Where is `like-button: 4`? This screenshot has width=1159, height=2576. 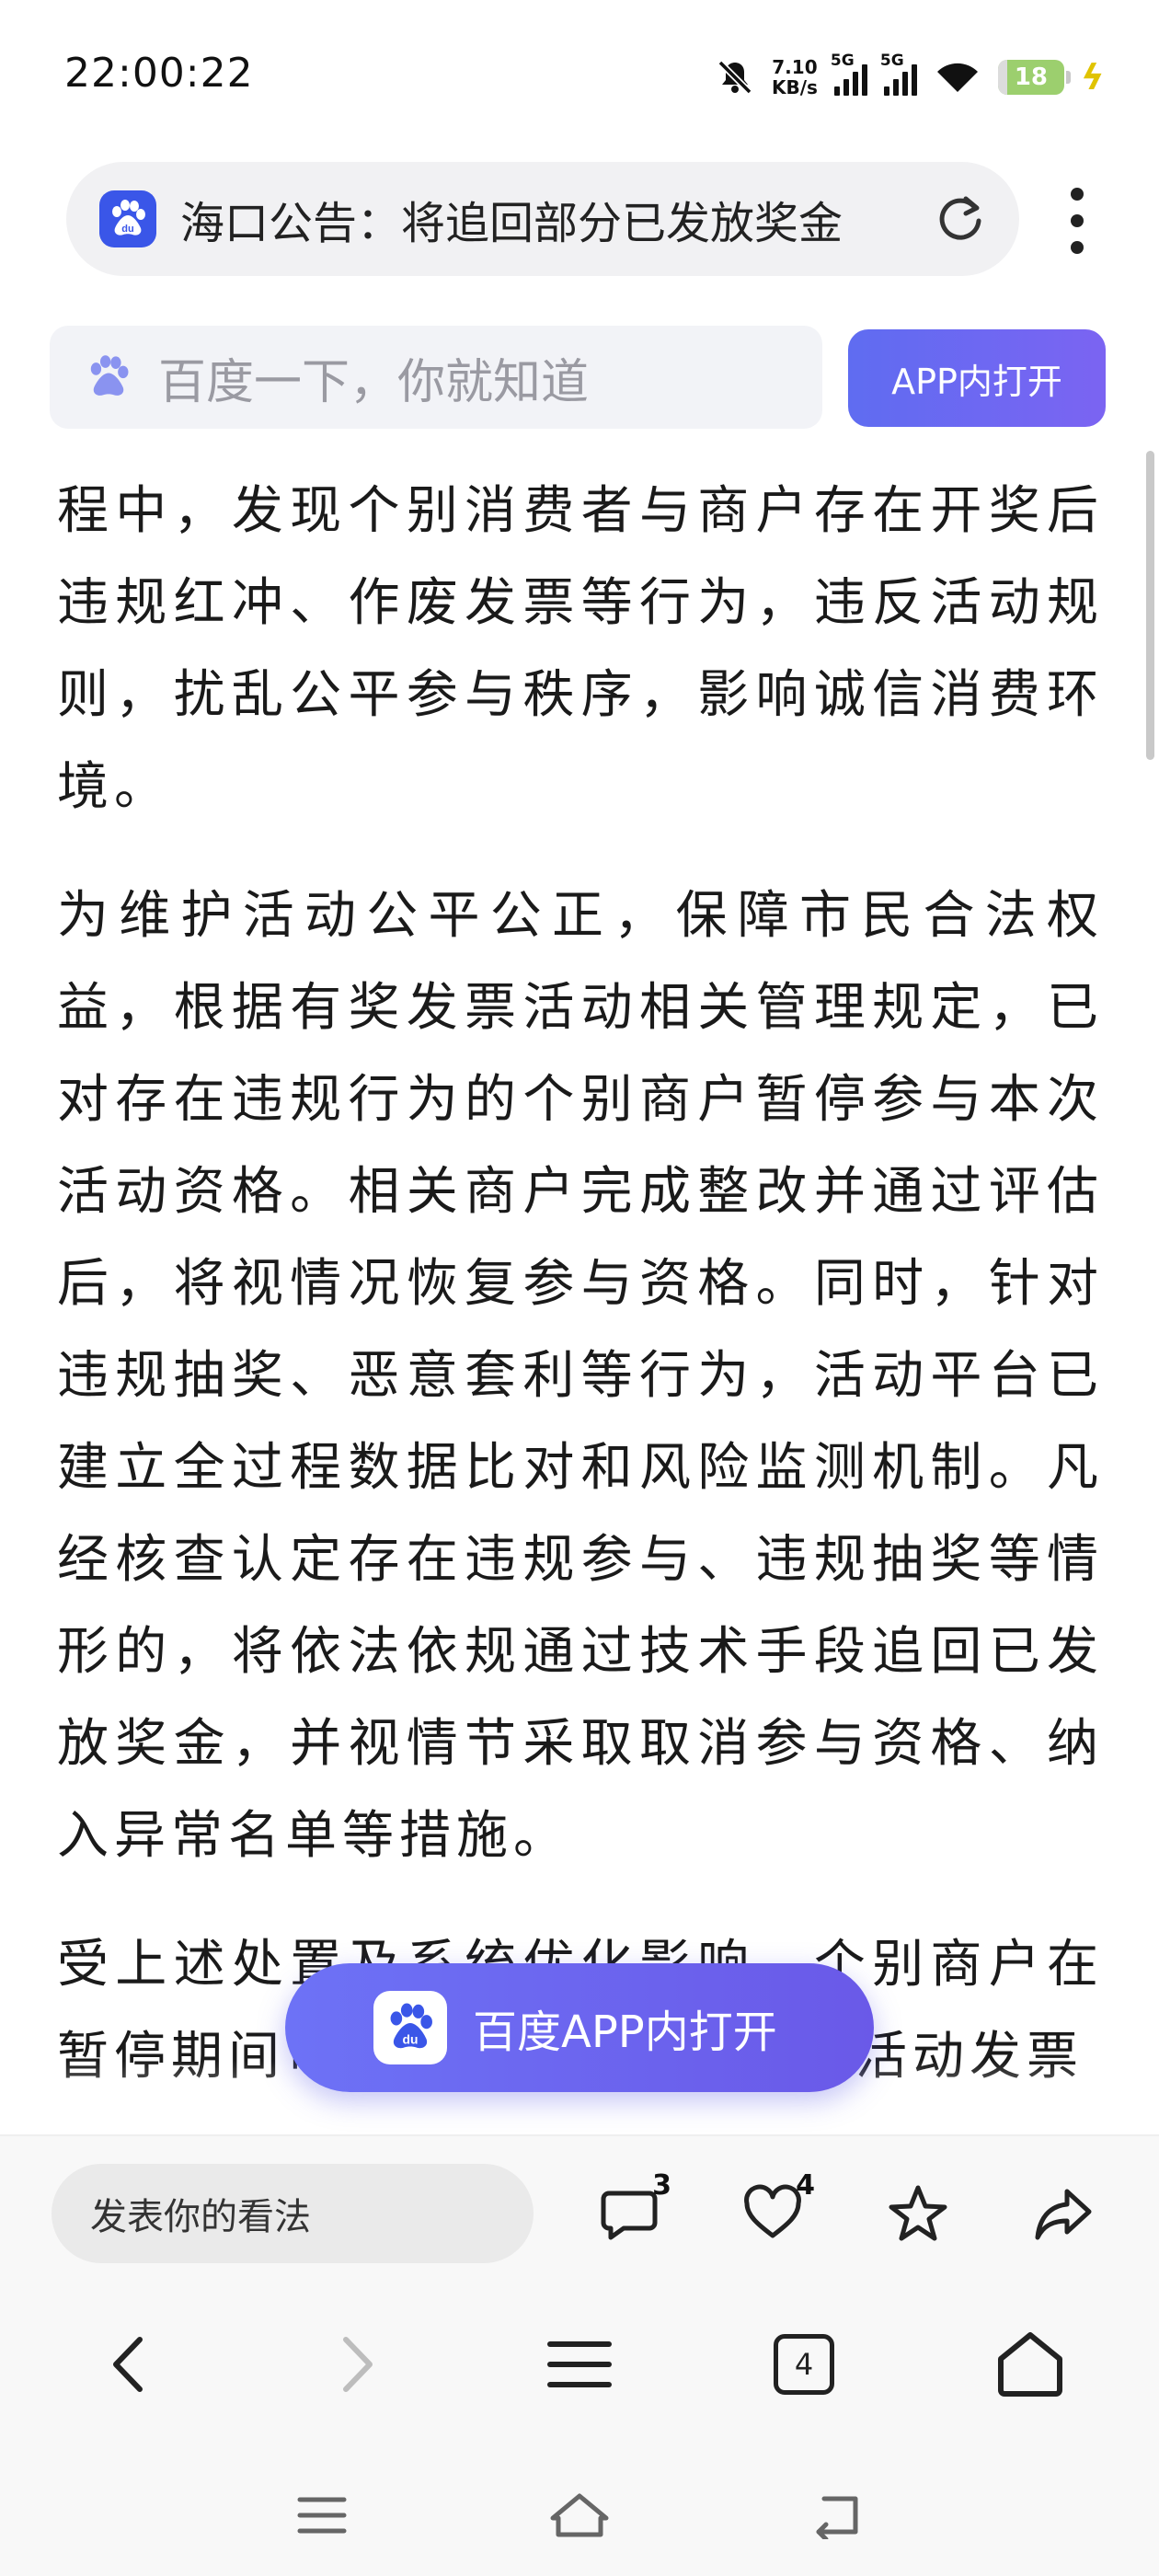
like-button: 4 is located at coordinates (774, 2210).